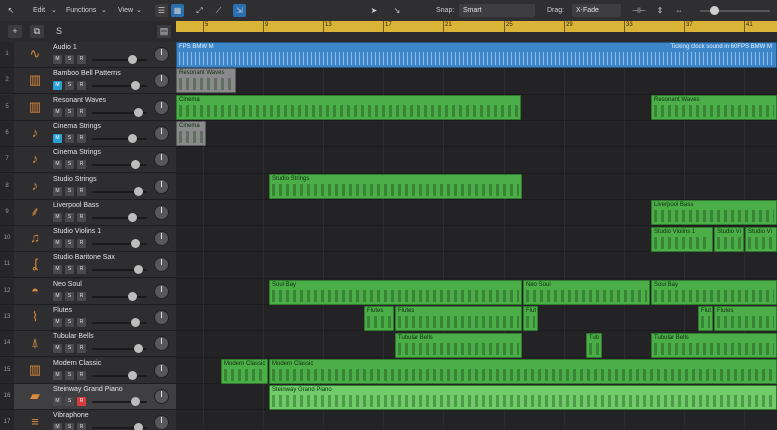 Image resolution: width=777 pixels, height=430 pixels. What do you see at coordinates (679, 10) in the screenshot?
I see `horizontal-zoom-icon: ⇔` at bounding box center [679, 10].